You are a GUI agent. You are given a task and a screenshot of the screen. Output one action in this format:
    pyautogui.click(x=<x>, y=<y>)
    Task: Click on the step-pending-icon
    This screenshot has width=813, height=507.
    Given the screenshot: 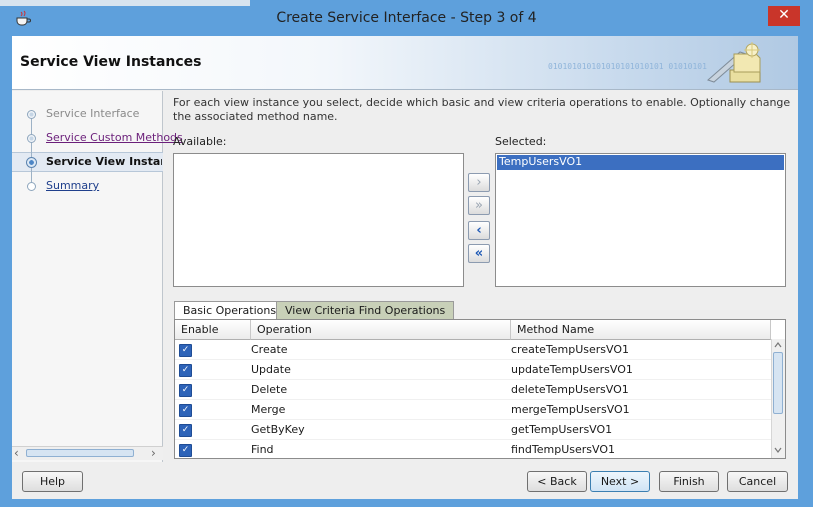 What is the action you would take?
    pyautogui.click(x=31, y=186)
    